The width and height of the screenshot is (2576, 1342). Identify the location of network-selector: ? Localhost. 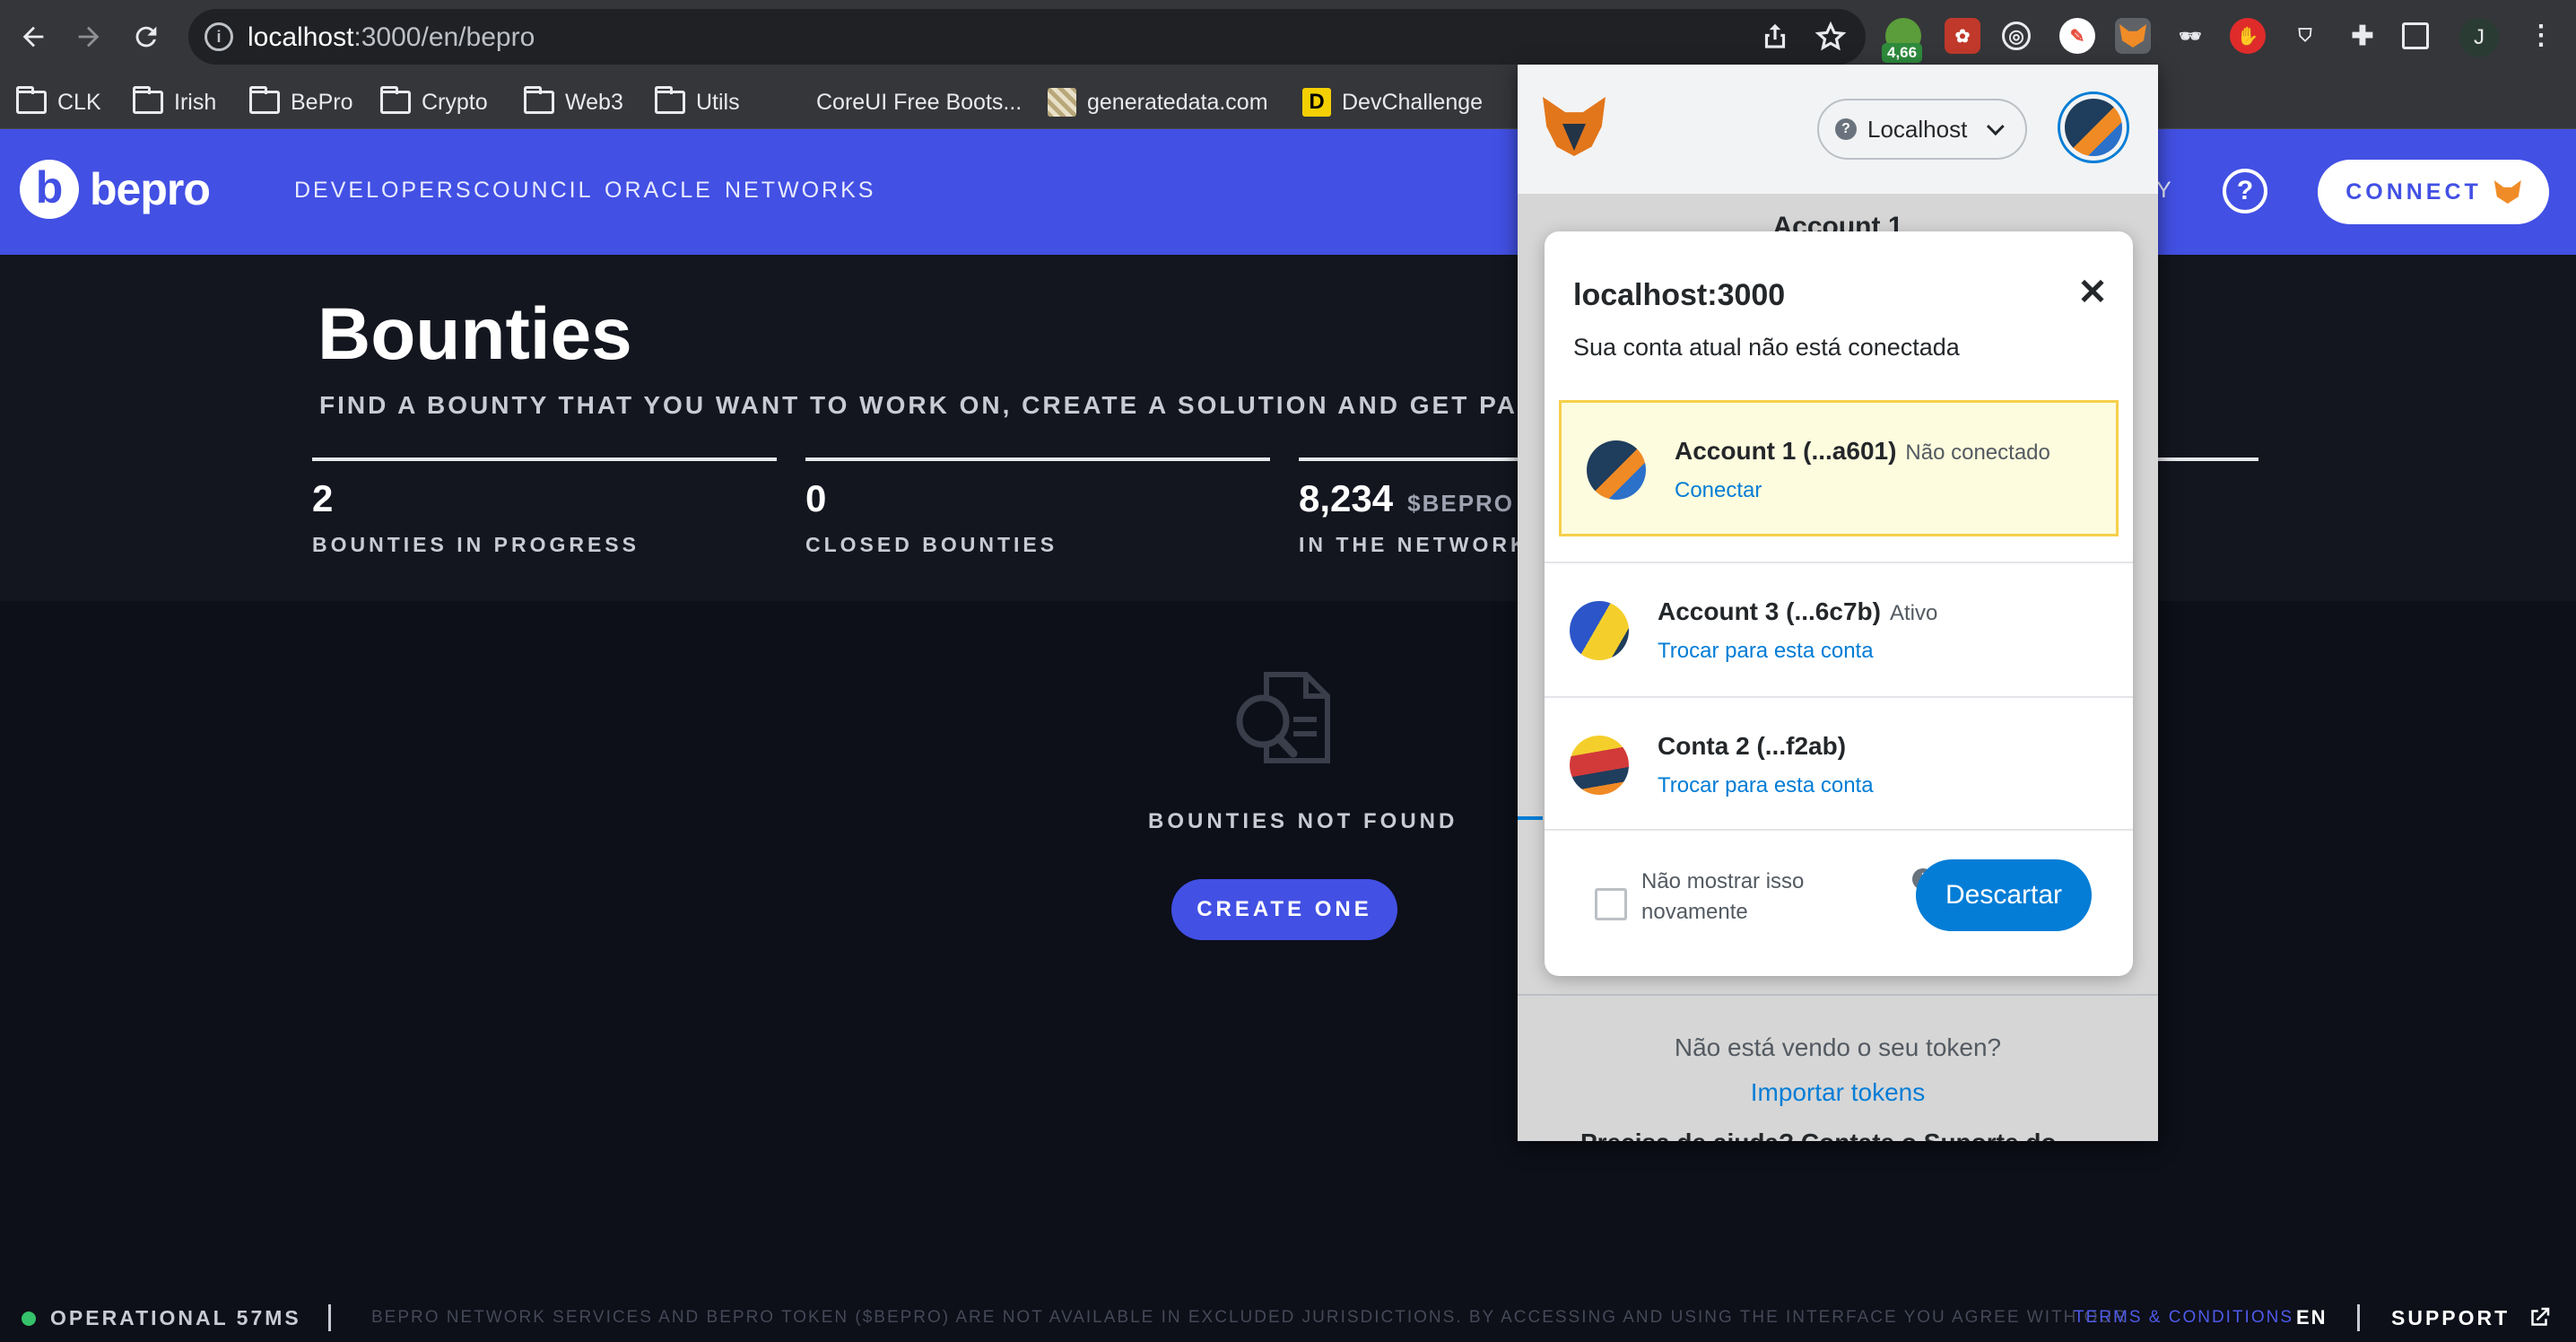
(1922, 129).